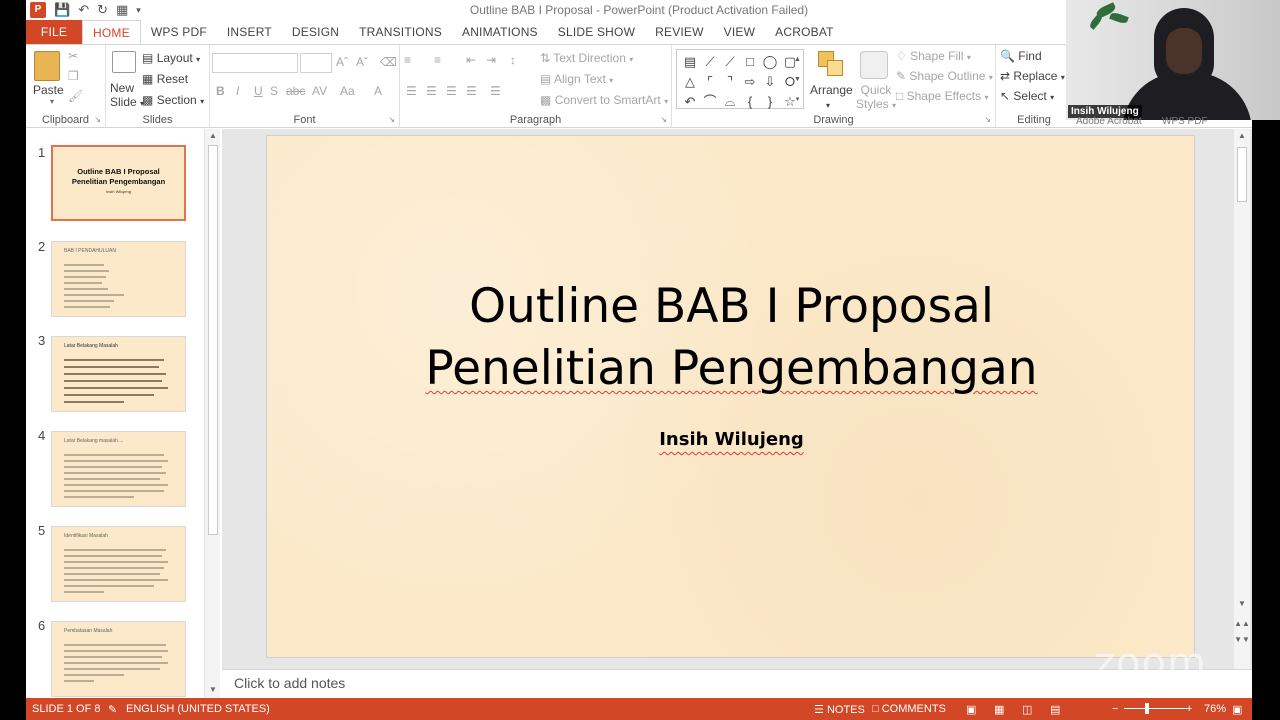 The height and width of the screenshot is (720, 1280). I want to click on thumbnails-scroll-thumb, so click(213, 340).